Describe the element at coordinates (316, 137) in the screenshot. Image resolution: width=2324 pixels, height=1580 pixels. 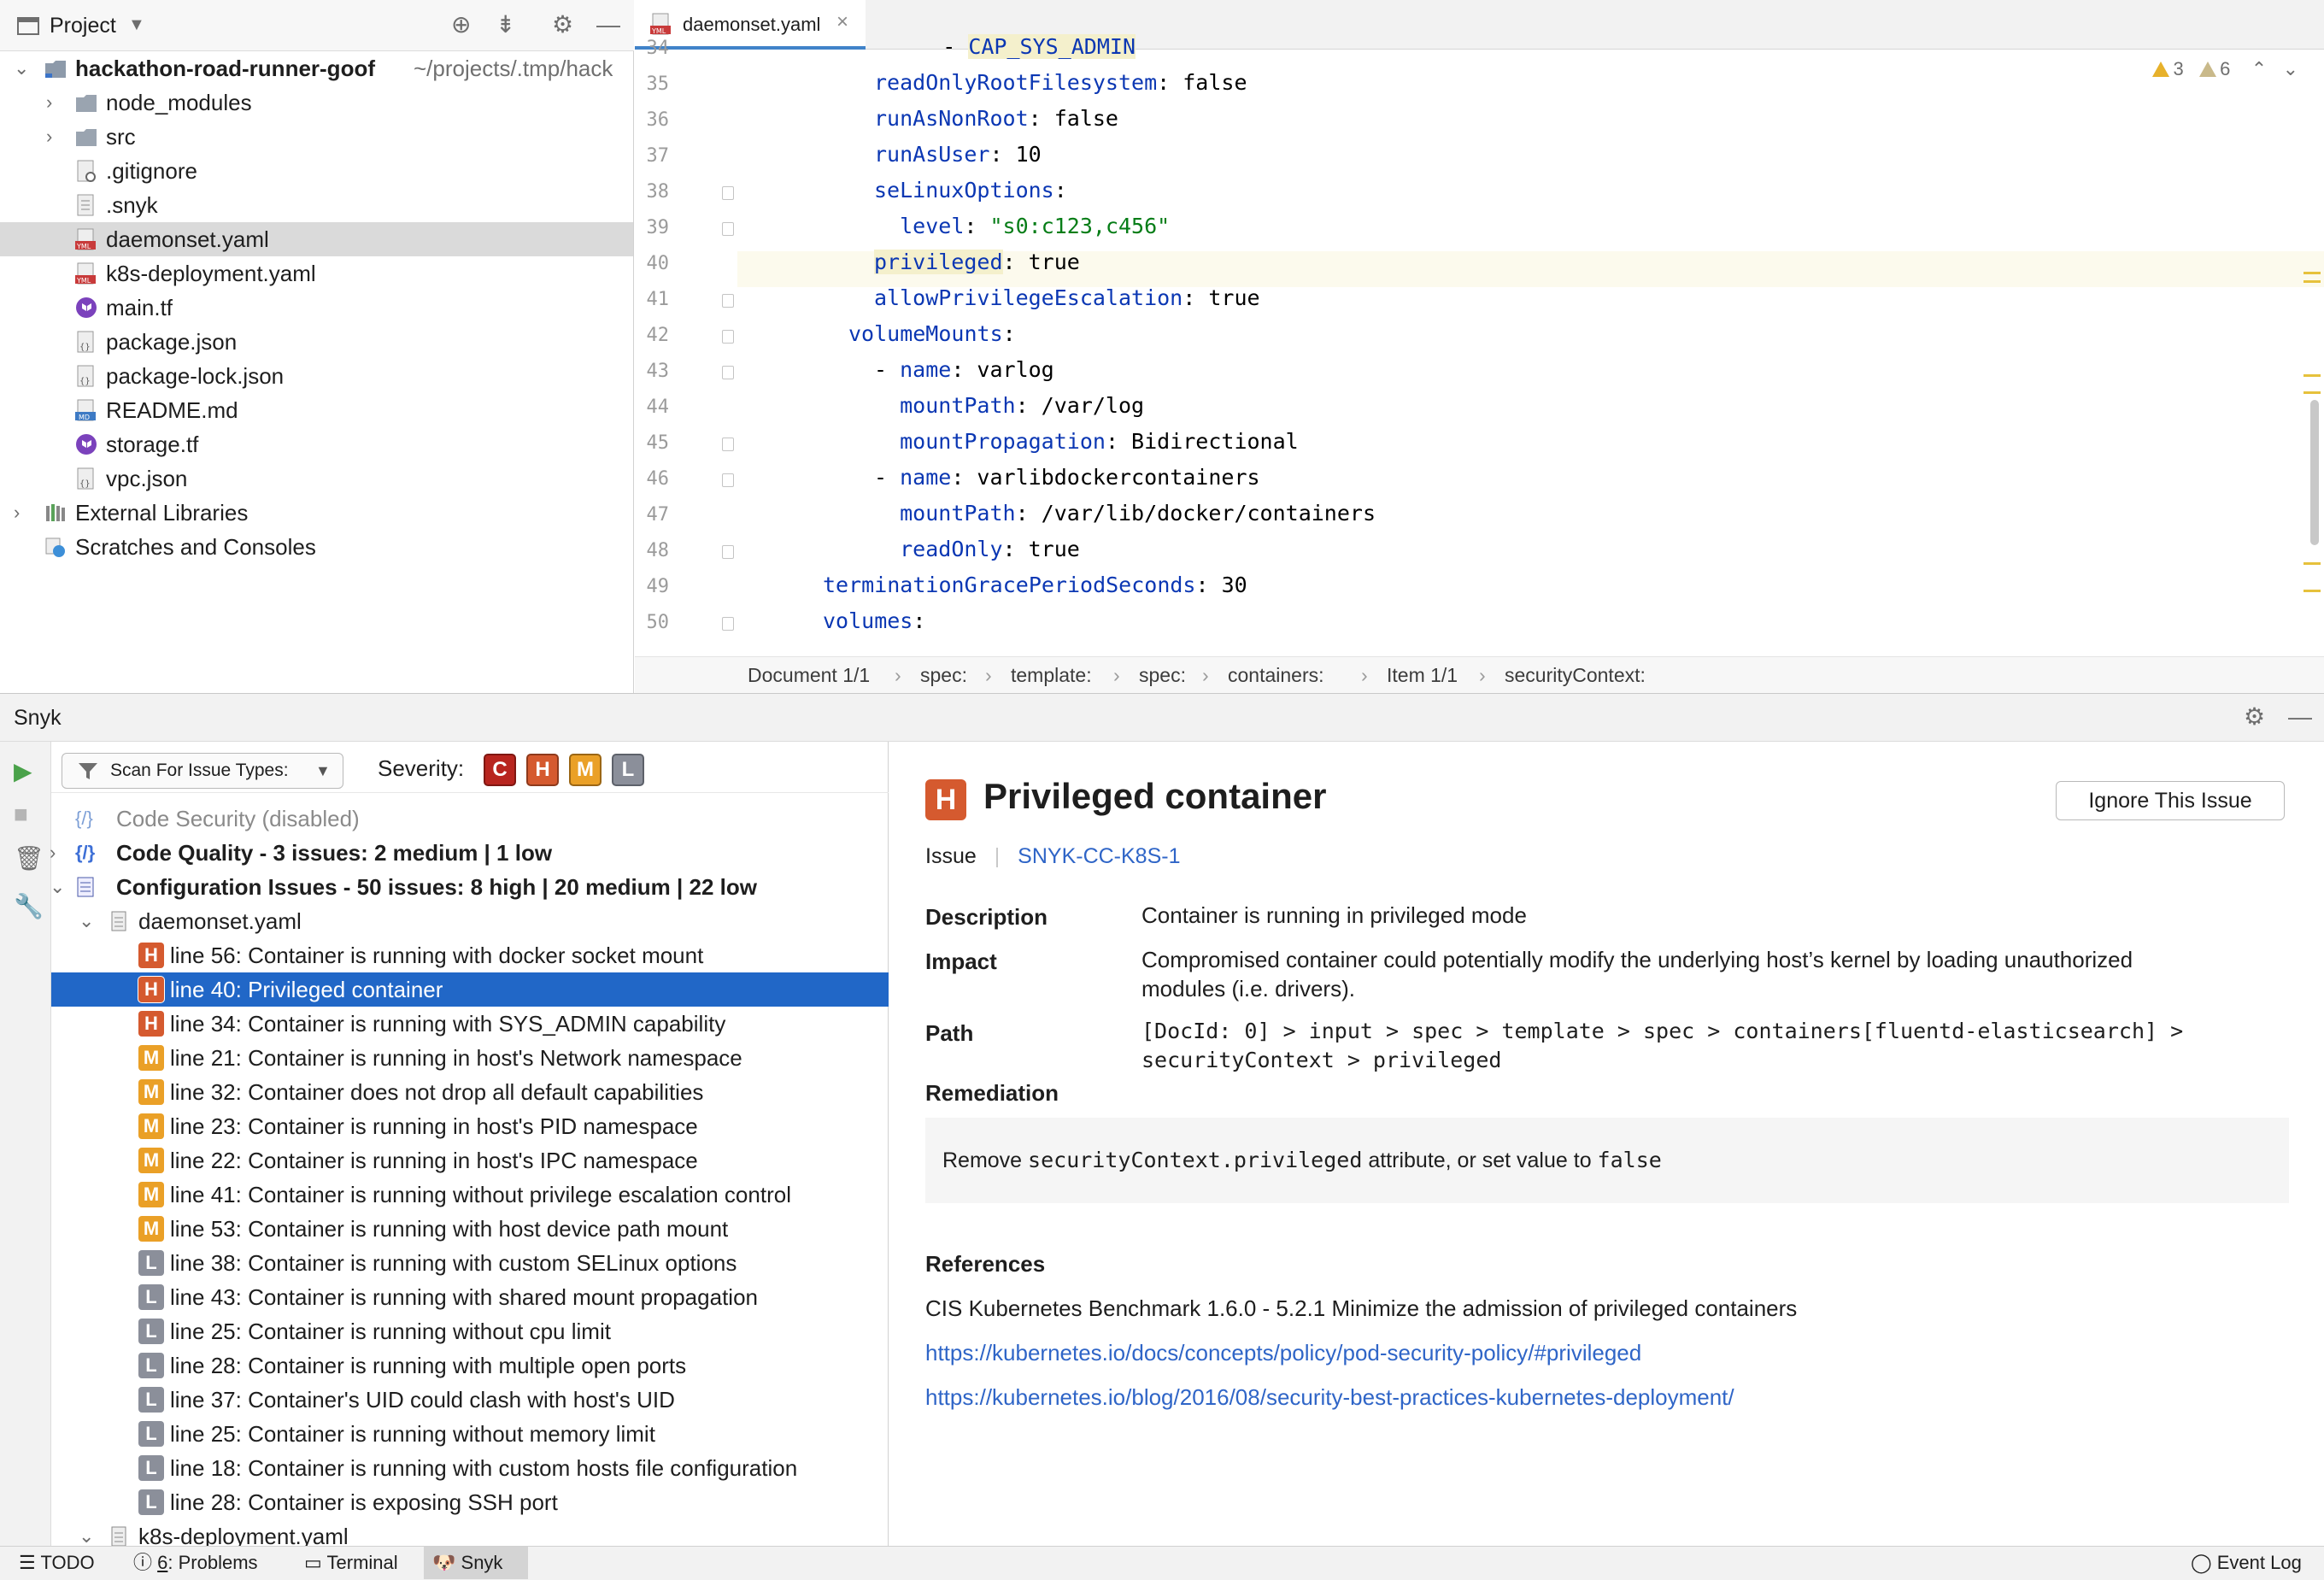
I see `tree-item-src: › src` at that location.